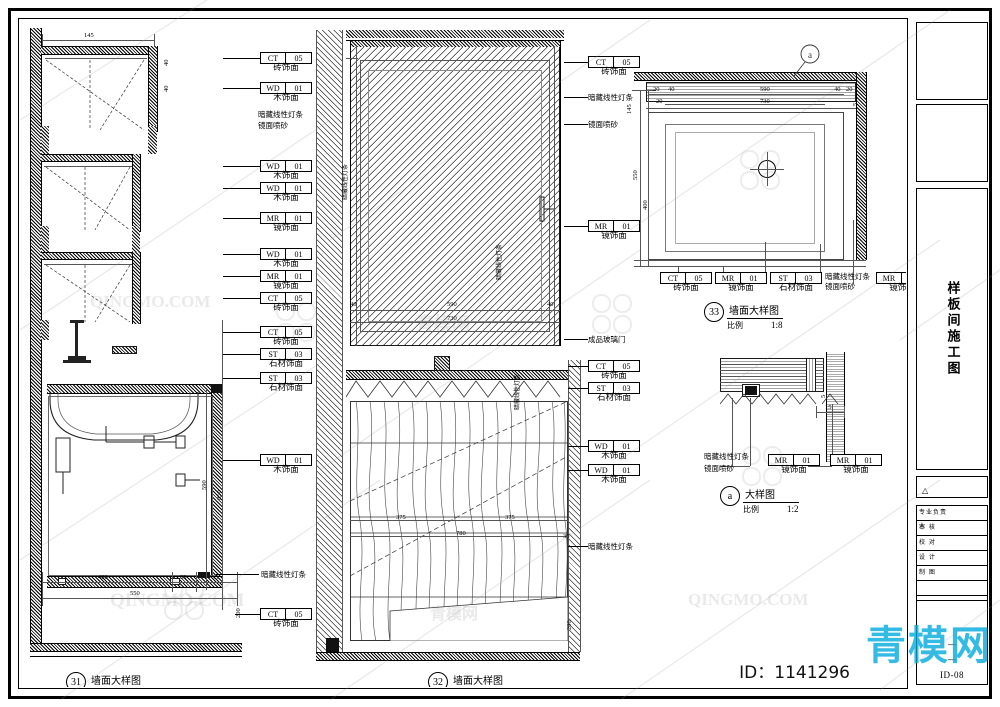 The image size is (1000, 707). I want to click on note-32-left-v: 暗藏线性灯条, so click(345, 181).